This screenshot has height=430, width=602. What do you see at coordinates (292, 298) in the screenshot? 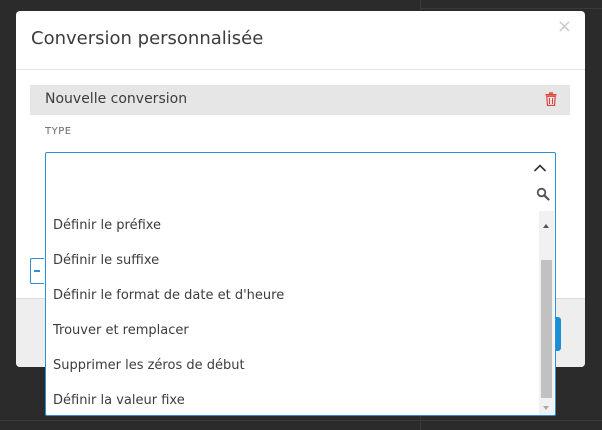
I see `option-set-date-time-format: Définir le format de date et d'heure` at bounding box center [292, 298].